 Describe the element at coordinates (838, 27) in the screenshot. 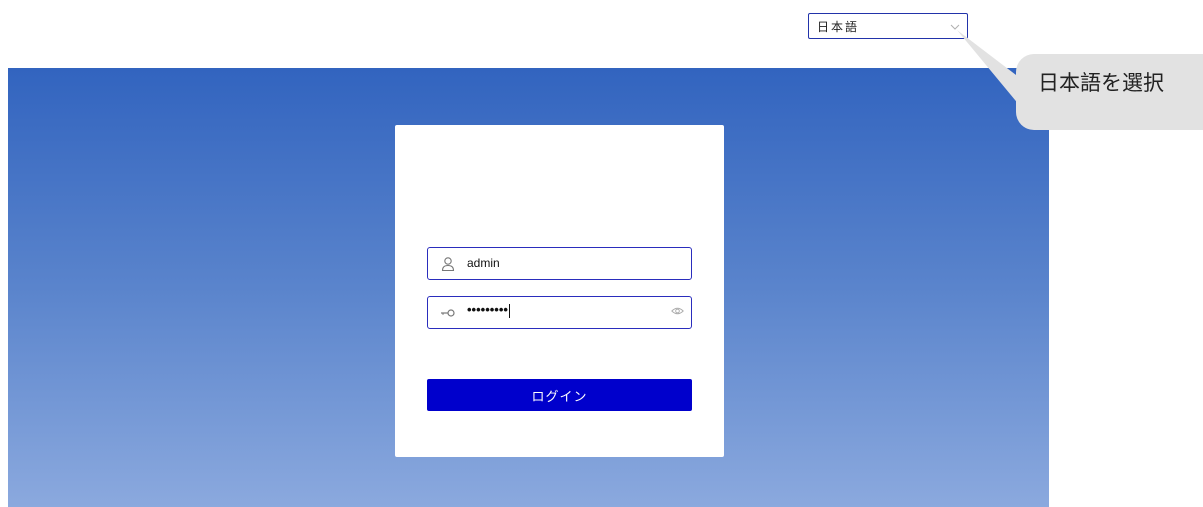

I see `language-select-value: 日本語` at that location.